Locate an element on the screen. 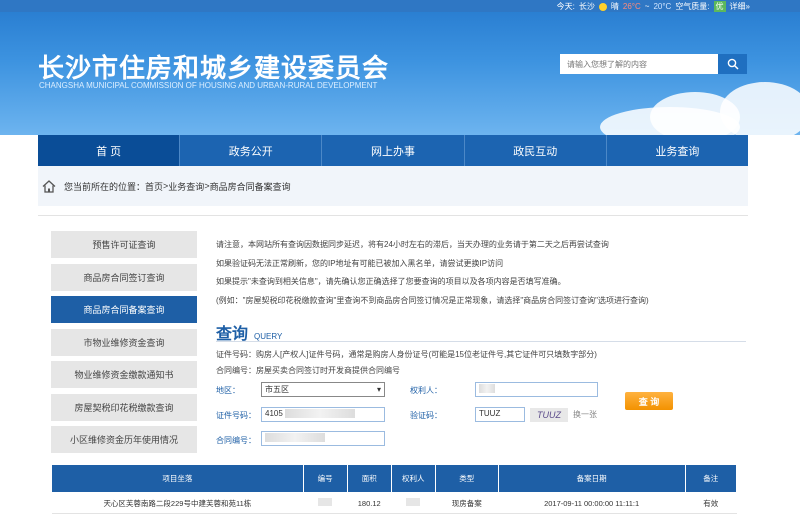 The height and width of the screenshot is (514, 800). cell-filing-date: 2017-09-11 00:00:00 11:11:1 is located at coordinates (592, 503).